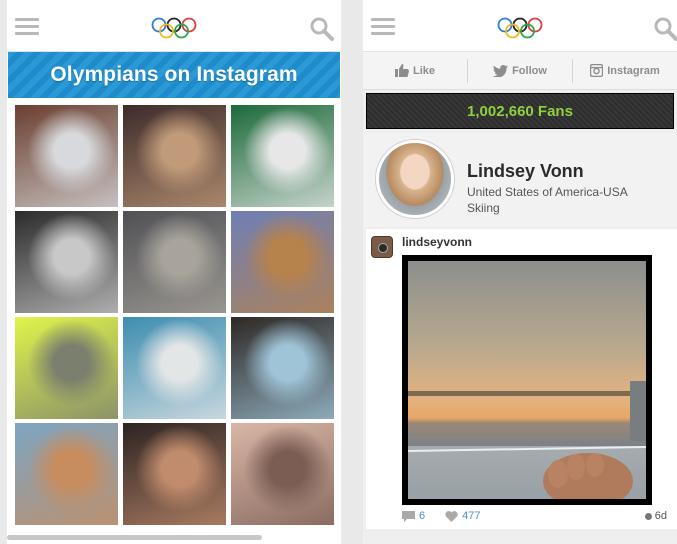 Image resolution: width=677 pixels, height=544 pixels. What do you see at coordinates (648, 516) in the screenshot?
I see `clock-icon` at bounding box center [648, 516].